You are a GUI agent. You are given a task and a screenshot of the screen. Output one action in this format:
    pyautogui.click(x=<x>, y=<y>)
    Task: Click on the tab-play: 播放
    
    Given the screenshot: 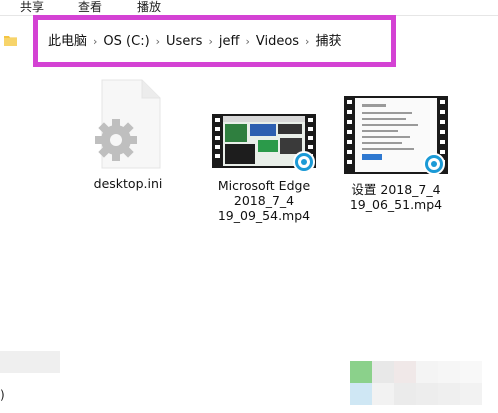 What is the action you would take?
    pyautogui.click(x=149, y=7)
    